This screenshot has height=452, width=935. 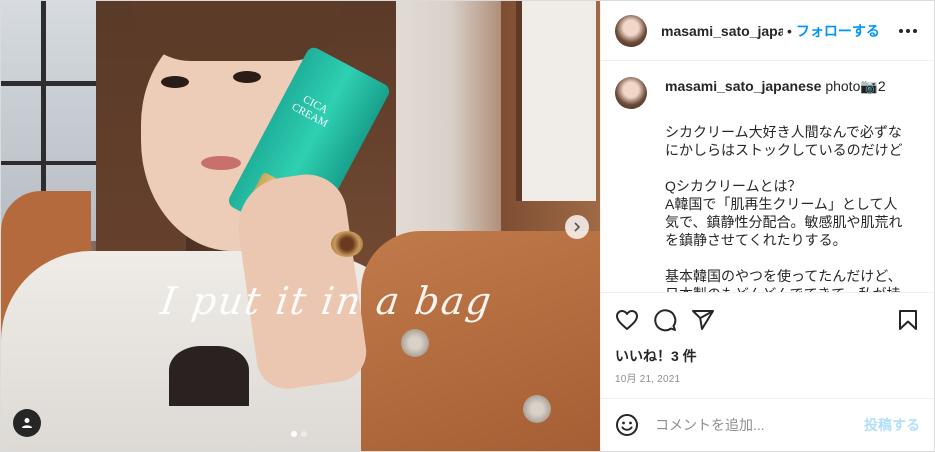 I want to click on add-comment-bar: 投稿する, so click(x=767, y=424).